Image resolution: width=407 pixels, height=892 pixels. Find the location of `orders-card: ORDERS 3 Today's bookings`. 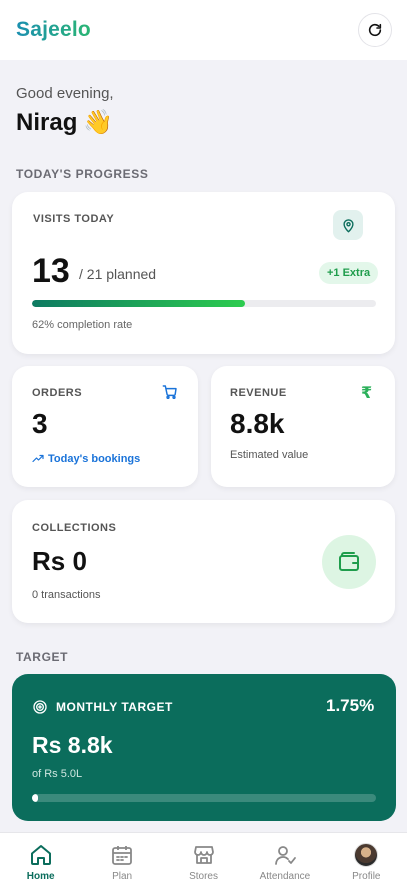

orders-card: ORDERS 3 Today's bookings is located at coordinates (105, 426).